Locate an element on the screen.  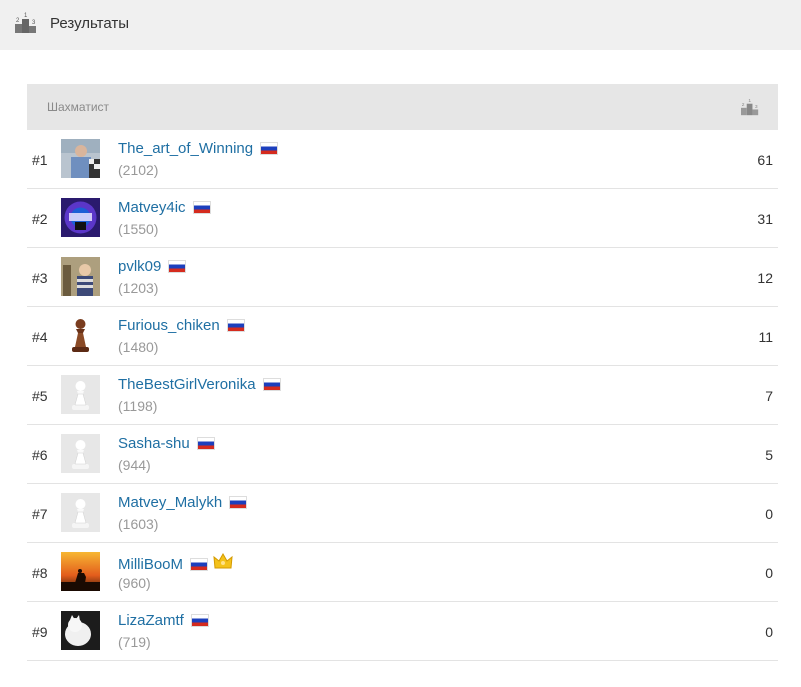
table-row: #5 TheBestGirlVeronika (1198) 7 is located at coordinates (402, 395).